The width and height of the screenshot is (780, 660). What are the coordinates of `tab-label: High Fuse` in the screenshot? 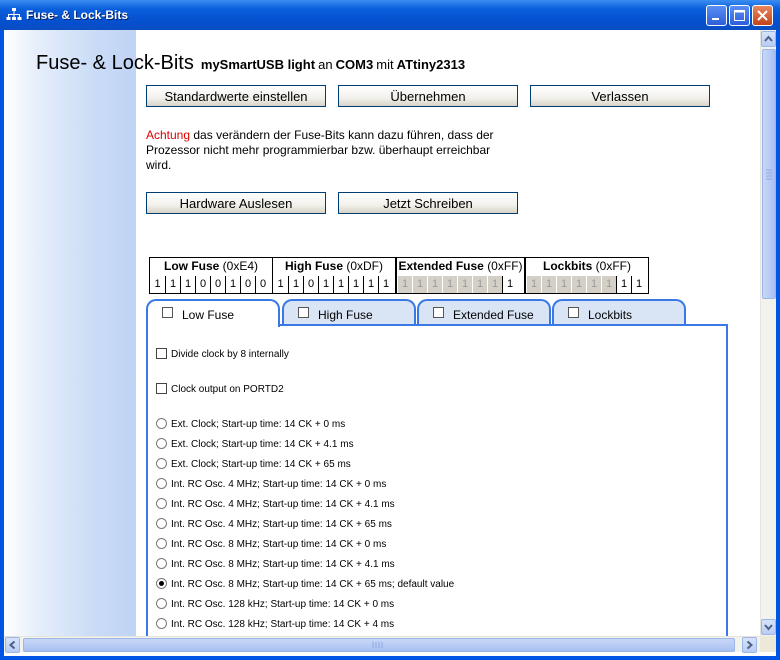 It's located at (345, 315).